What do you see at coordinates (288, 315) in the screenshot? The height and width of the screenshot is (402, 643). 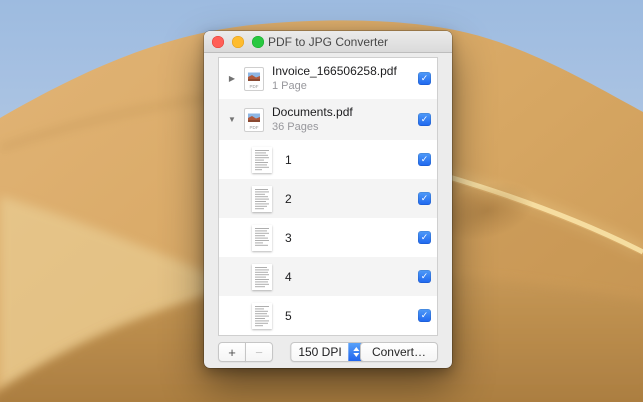 I see `page-number: 5` at bounding box center [288, 315].